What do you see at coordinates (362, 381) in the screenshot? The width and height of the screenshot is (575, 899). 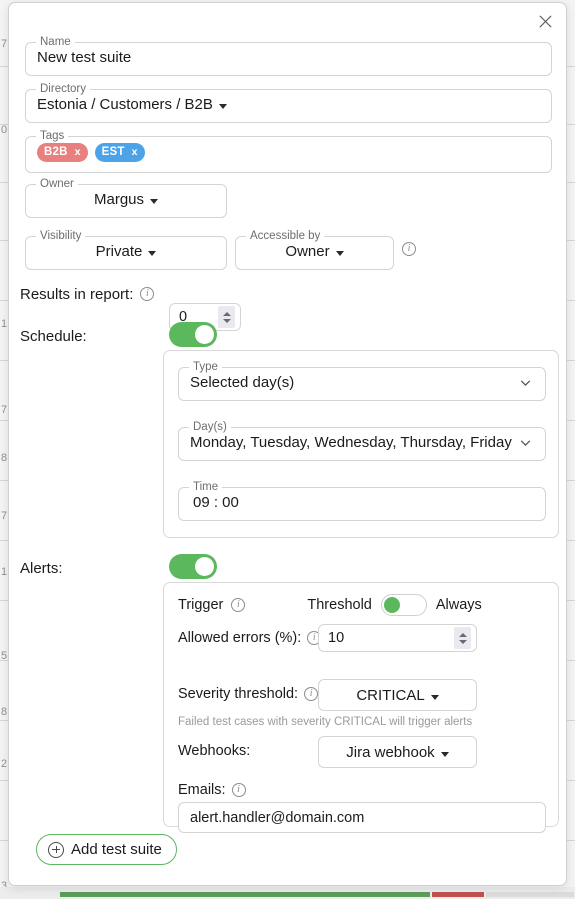 I see `schedule-type-field: Type Selected day(s)` at bounding box center [362, 381].